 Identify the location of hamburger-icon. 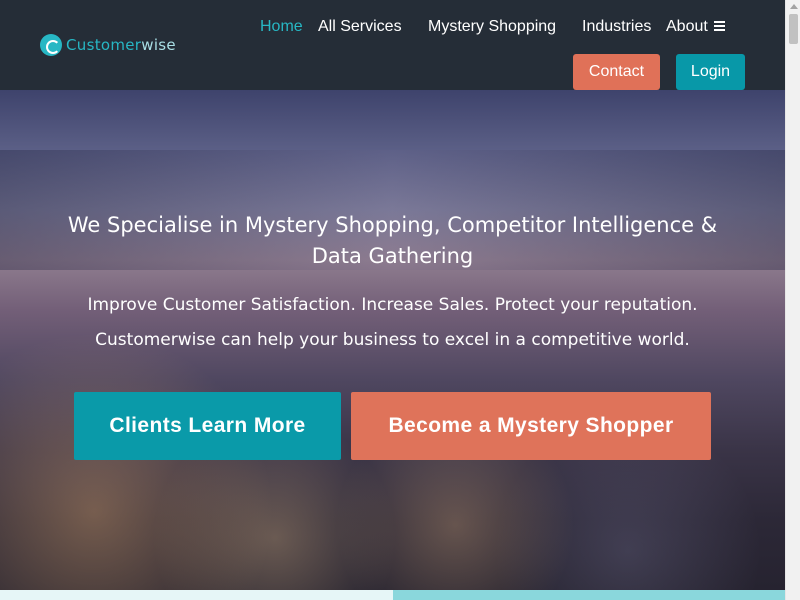
(719, 25).